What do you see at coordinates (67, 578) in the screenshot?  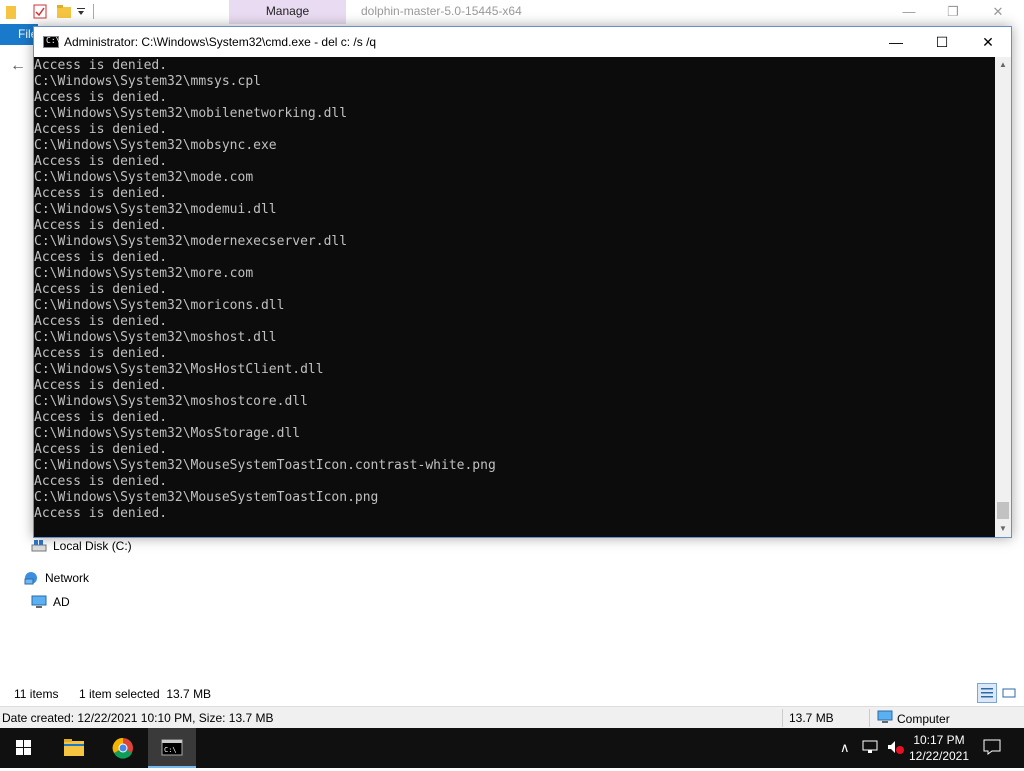 I see `nav-item-label: Network` at bounding box center [67, 578].